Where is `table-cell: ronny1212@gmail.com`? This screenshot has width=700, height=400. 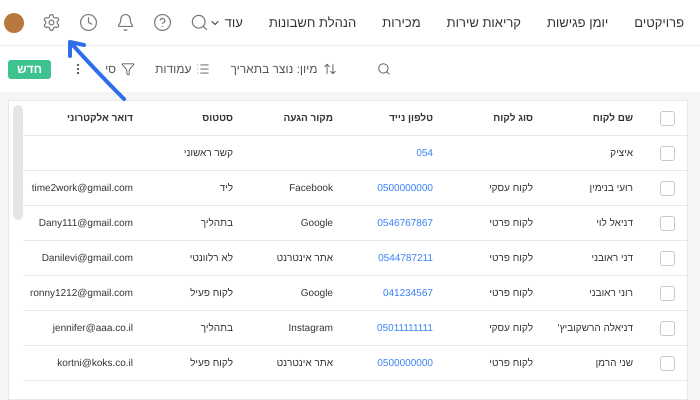 table-cell: ronny1212@gmail.com is located at coordinates (81, 293).